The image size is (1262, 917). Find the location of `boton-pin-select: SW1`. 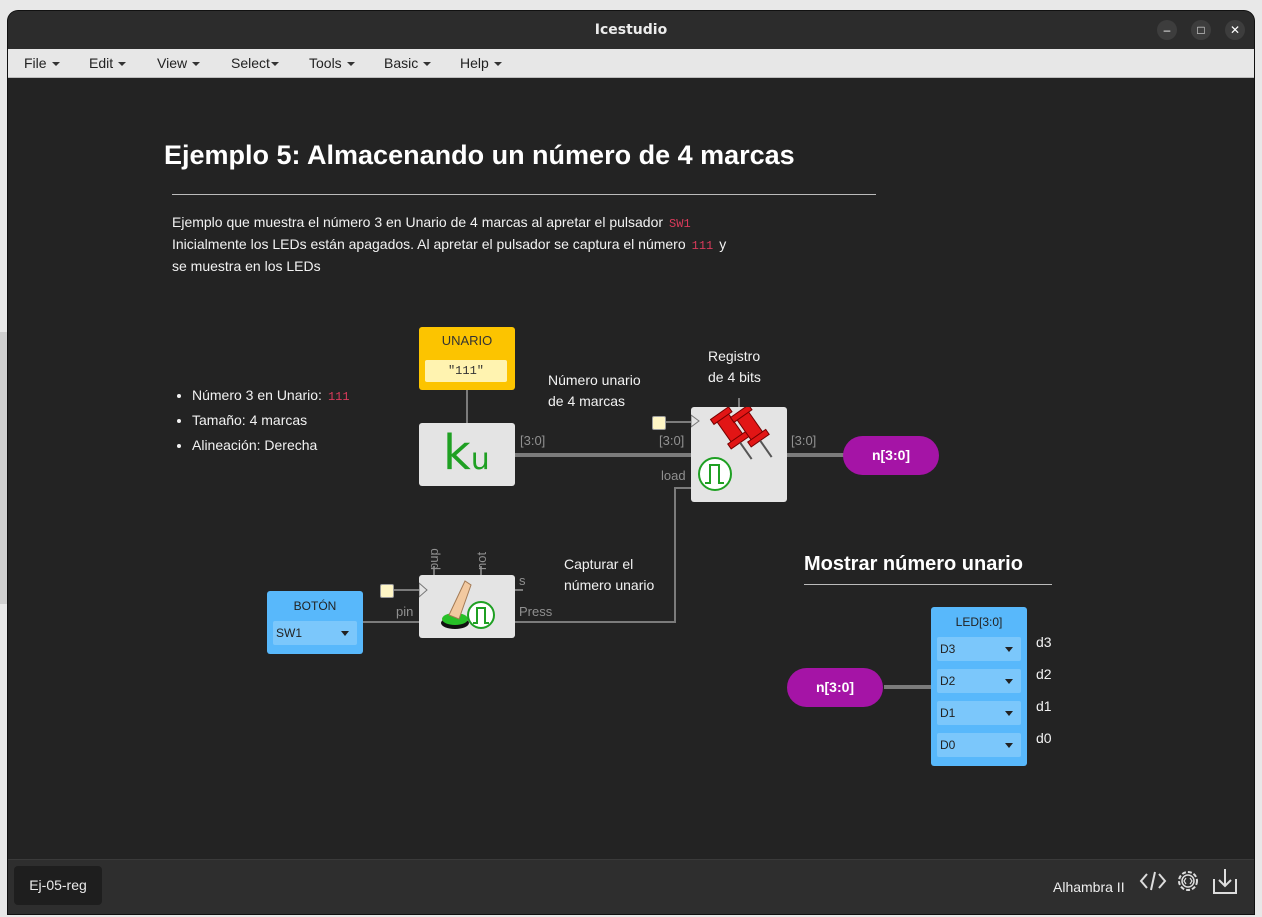

boton-pin-select: SW1 is located at coordinates (315, 633).